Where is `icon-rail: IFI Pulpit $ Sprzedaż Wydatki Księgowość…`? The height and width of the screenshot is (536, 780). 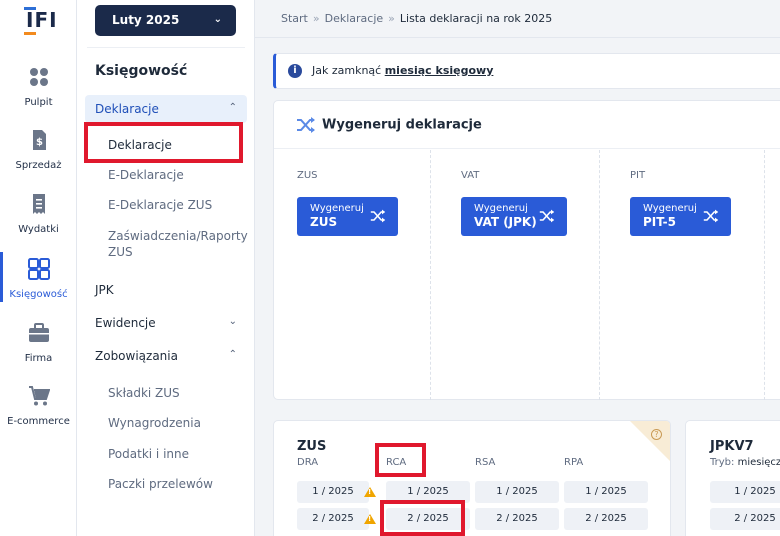
icon-rail: IFI Pulpit $ Sprzedaż Wydatki Księgowość… is located at coordinates (38, 268).